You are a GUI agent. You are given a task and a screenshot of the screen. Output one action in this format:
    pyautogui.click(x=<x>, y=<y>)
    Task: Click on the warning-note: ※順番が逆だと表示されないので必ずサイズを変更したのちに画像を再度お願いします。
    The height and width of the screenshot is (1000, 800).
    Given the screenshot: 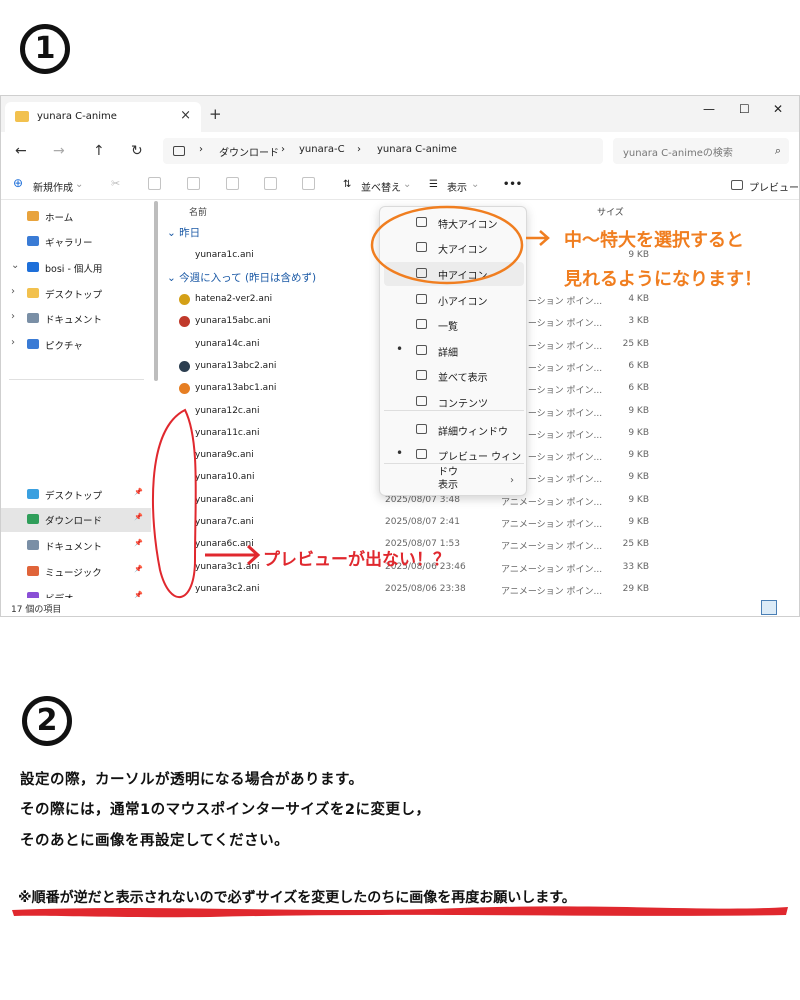 What is the action you would take?
    pyautogui.click(x=297, y=898)
    